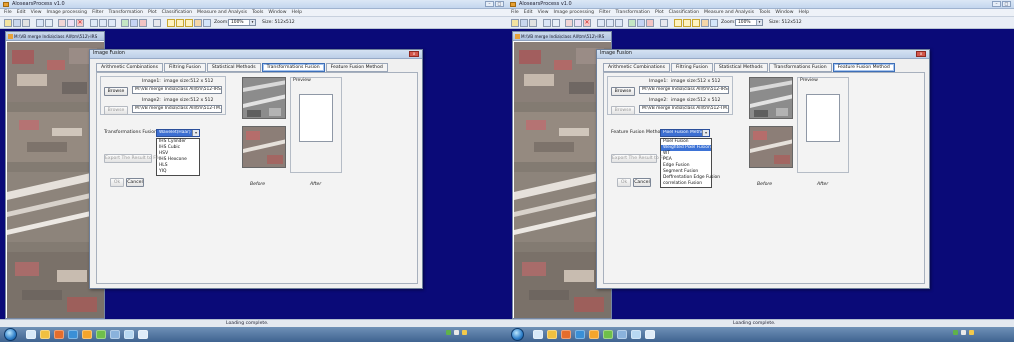 The image size is (1014, 342). I want to click on rectangle-tool-icon, so click(189, 23).